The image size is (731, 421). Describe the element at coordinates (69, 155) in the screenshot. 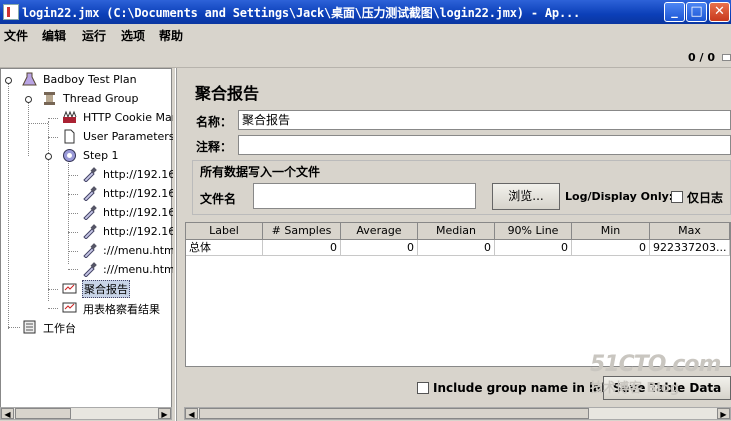

I see `controller-icon` at that location.